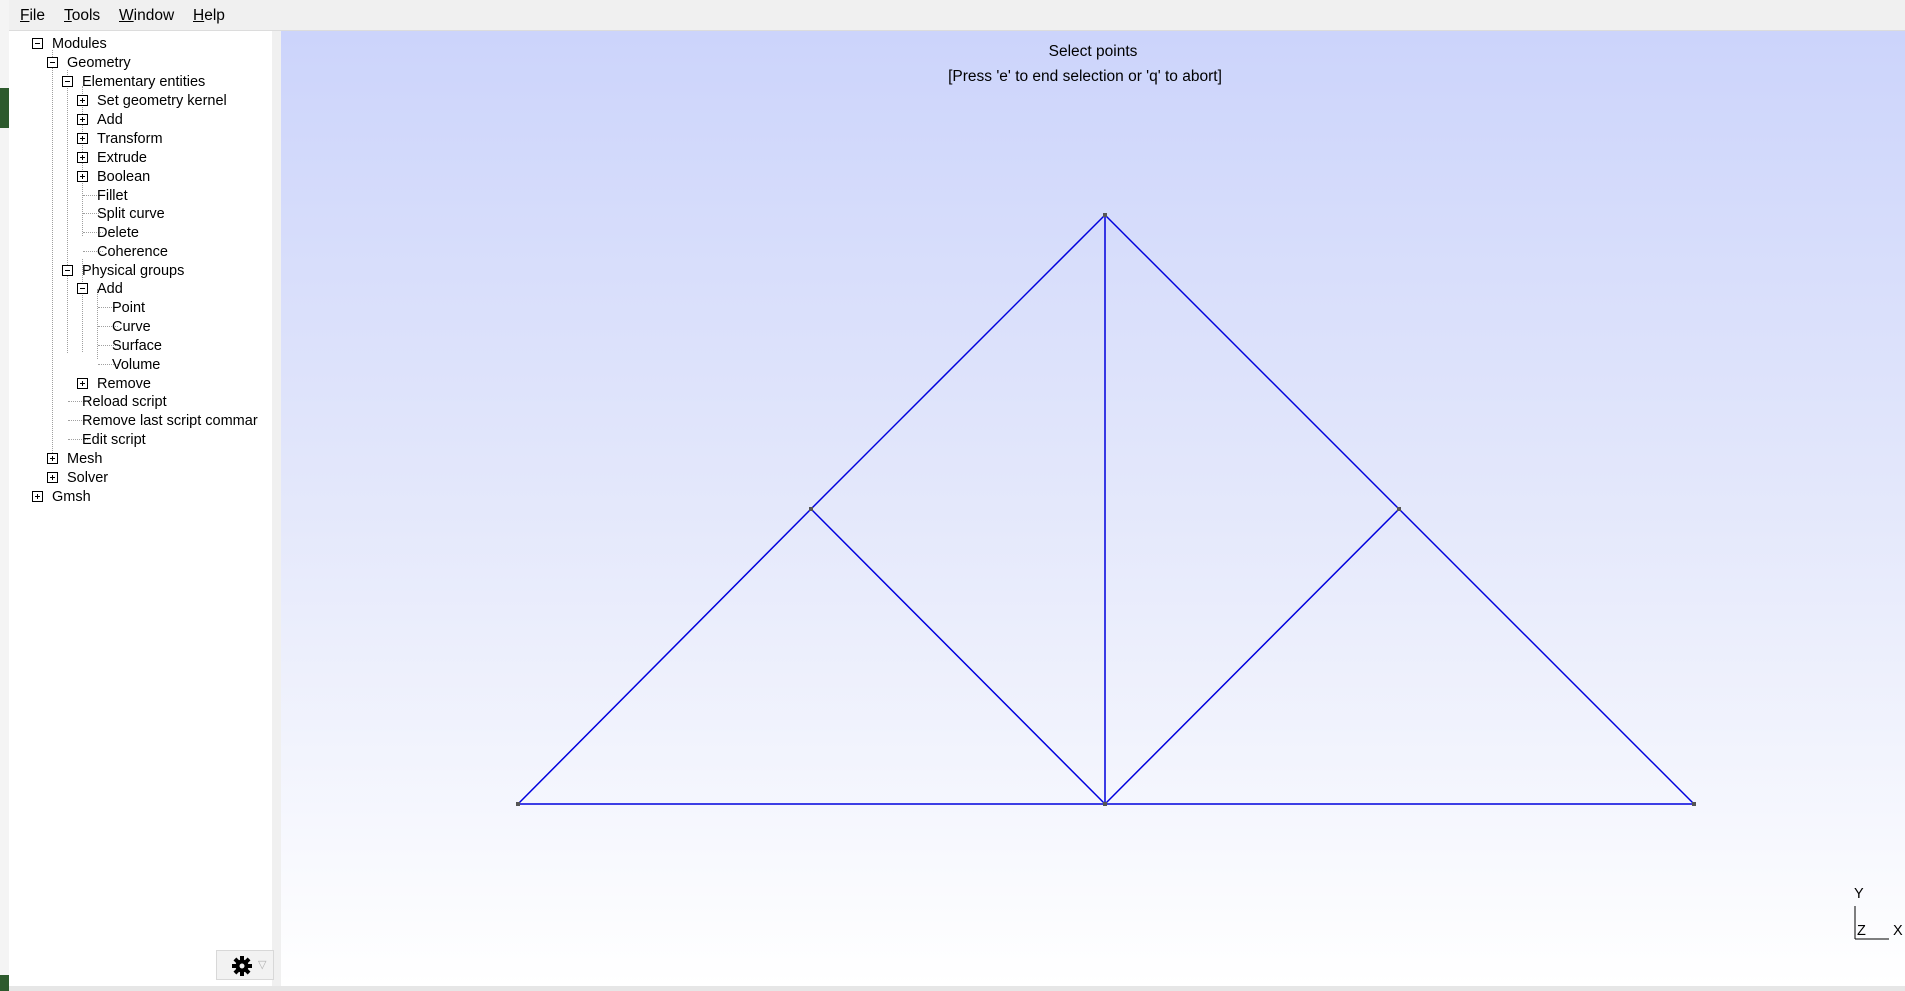  I want to click on point-bottom-left, so click(518, 804).